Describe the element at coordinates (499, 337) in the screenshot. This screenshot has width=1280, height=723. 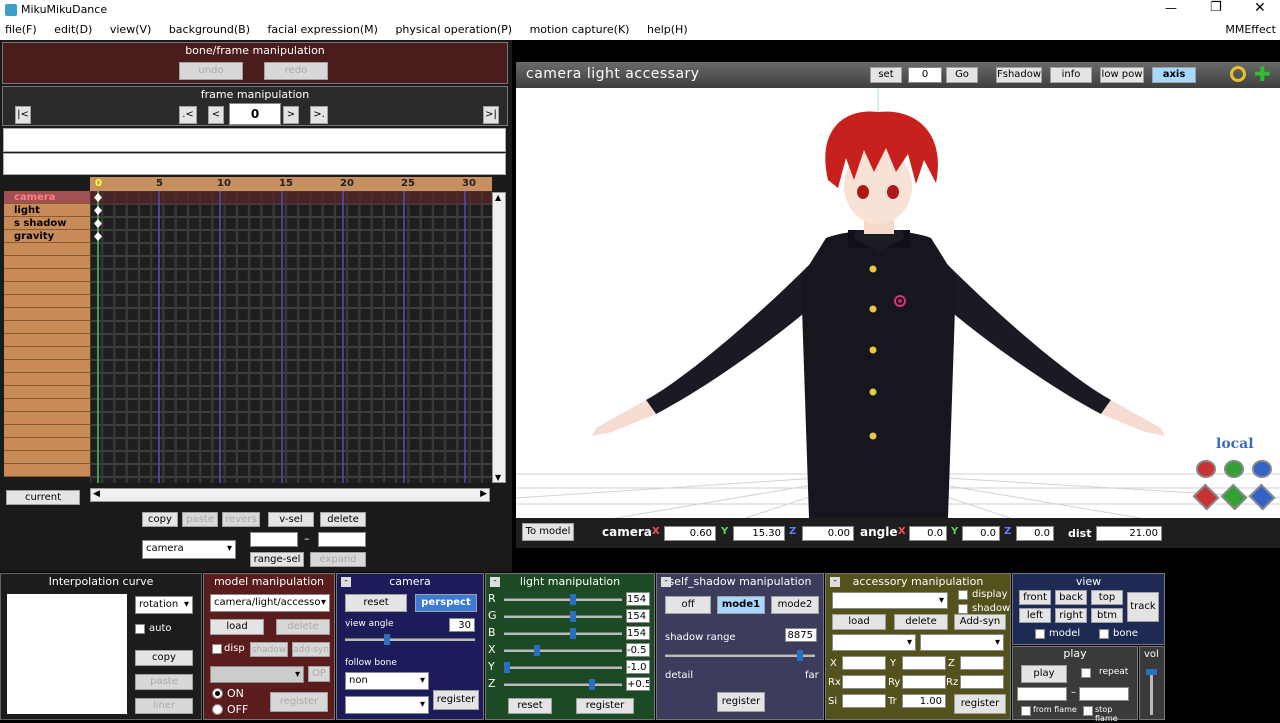
I see `timeline-vscroll: ▲ ▼` at that location.